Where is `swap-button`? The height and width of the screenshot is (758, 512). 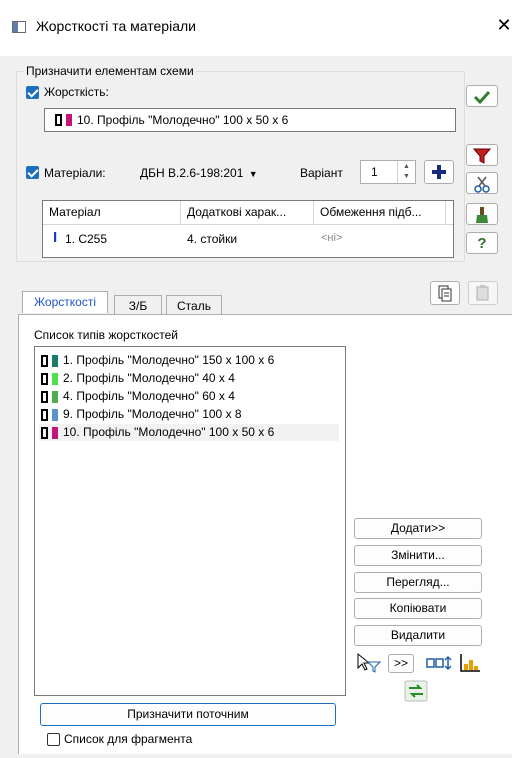
swap-button is located at coordinates (416, 691).